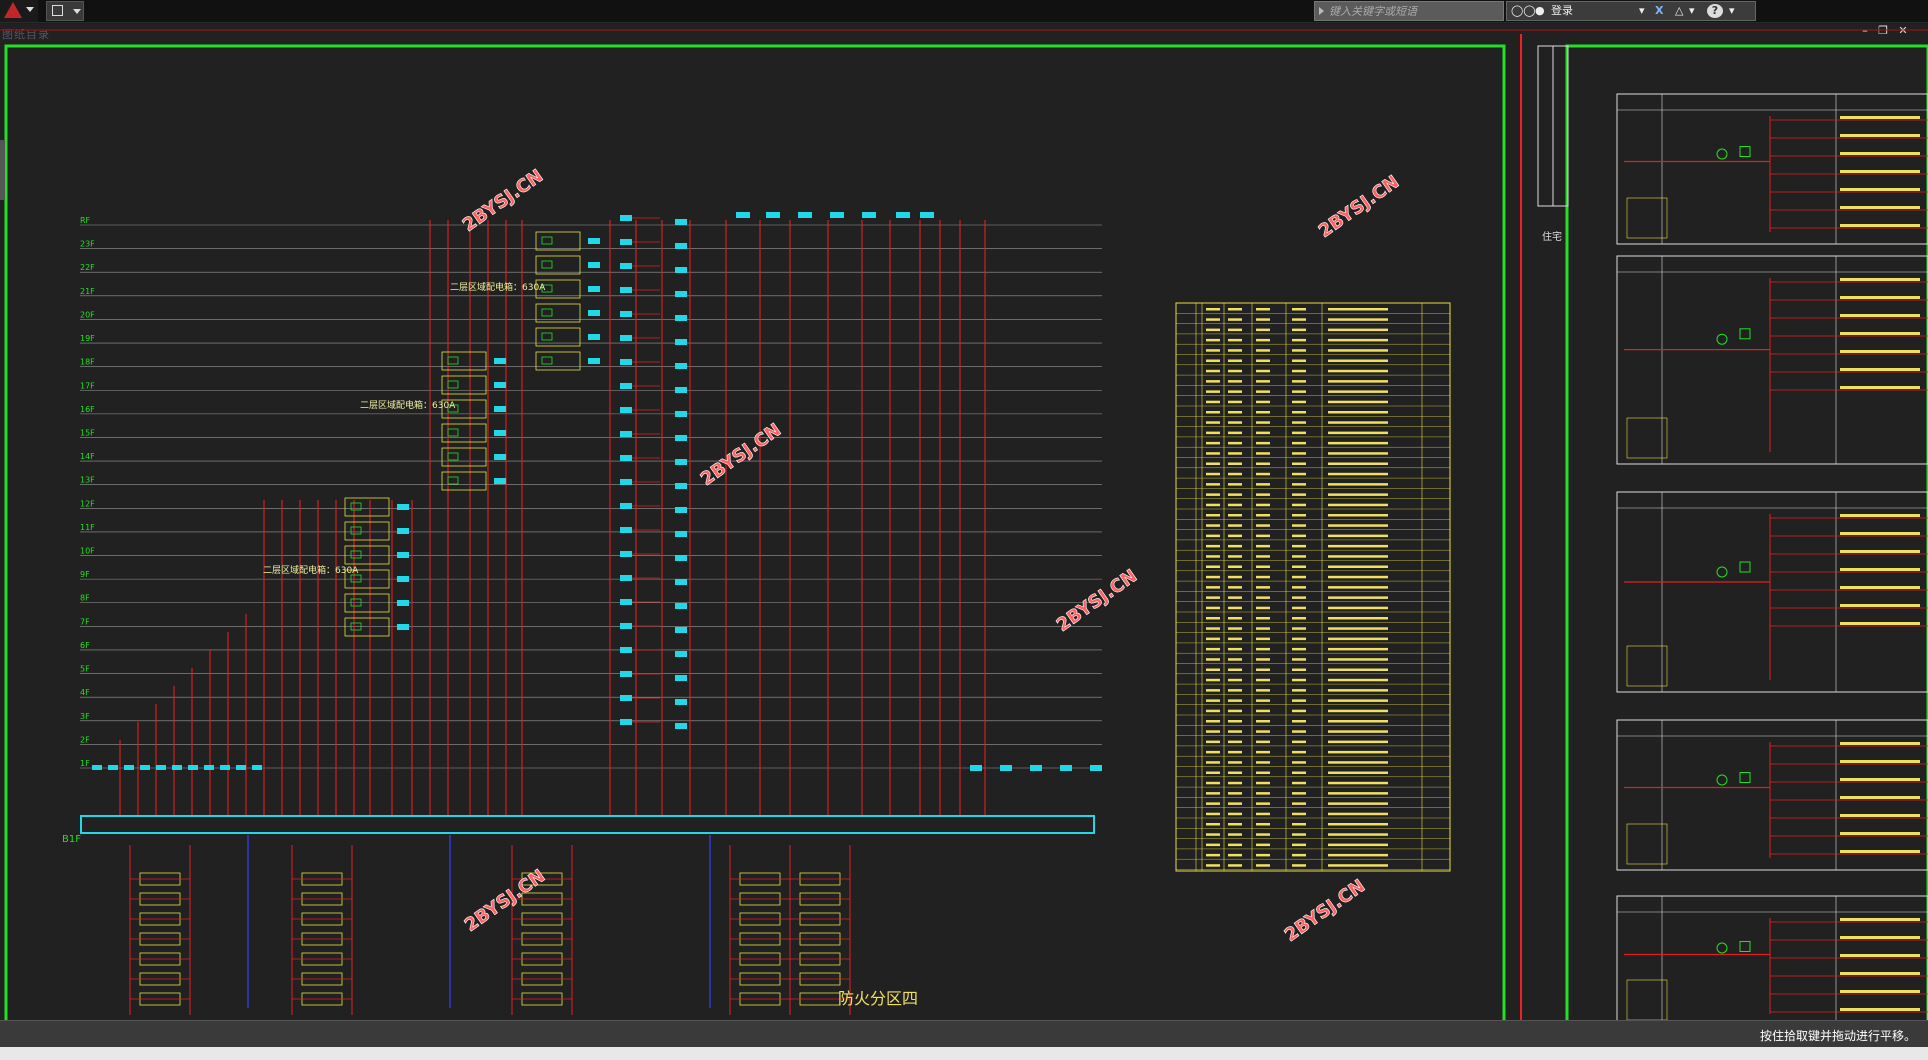 This screenshot has height=1060, width=1928. I want to click on application-menu-button, so click(19, 11).